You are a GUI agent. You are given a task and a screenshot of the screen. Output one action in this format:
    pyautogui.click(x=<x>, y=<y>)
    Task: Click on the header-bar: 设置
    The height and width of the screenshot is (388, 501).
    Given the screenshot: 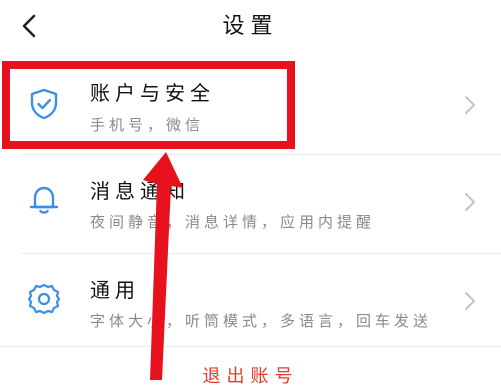 What is the action you would take?
    pyautogui.click(x=250, y=26)
    